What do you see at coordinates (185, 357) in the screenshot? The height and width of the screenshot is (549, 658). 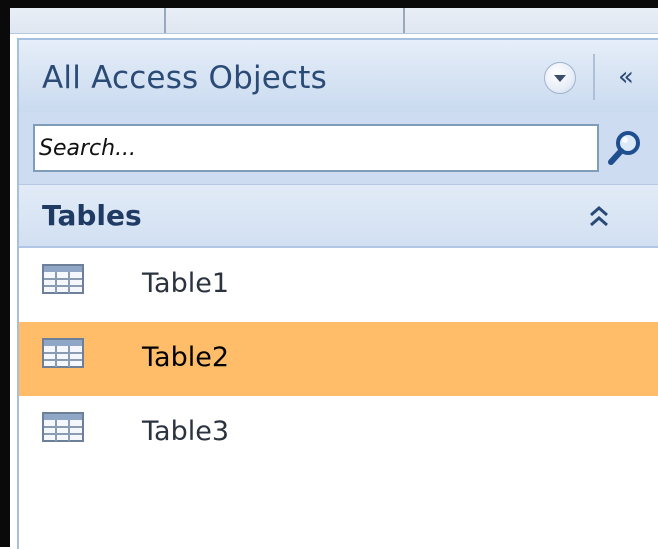 I see `item-label: Table2` at bounding box center [185, 357].